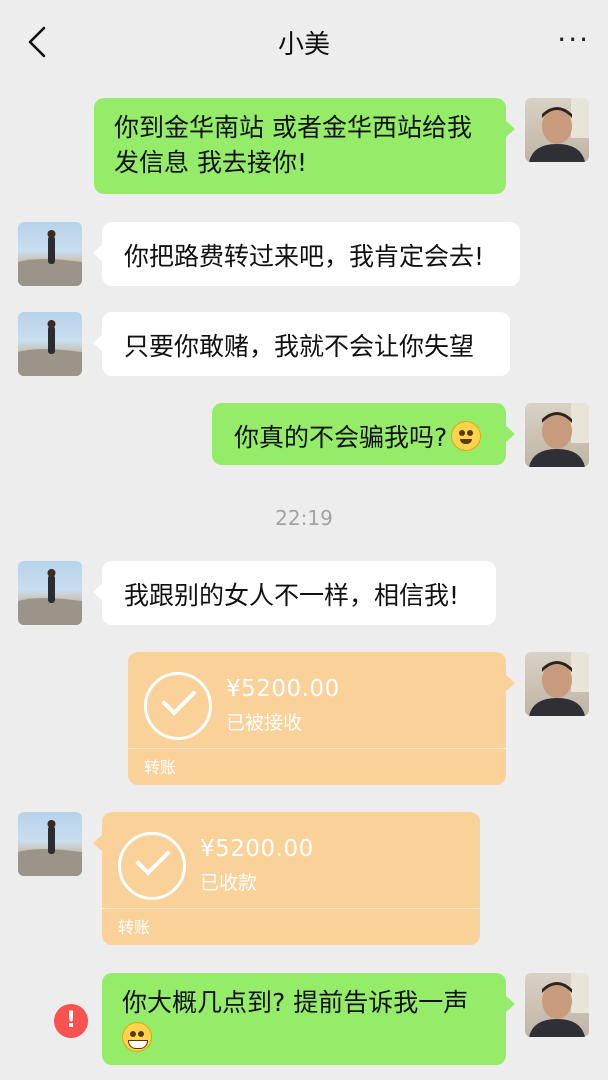 The image size is (608, 1080). What do you see at coordinates (295, 1002) in the screenshot?
I see `message-text: 你大概几点到? 提前告诉我一声` at bounding box center [295, 1002].